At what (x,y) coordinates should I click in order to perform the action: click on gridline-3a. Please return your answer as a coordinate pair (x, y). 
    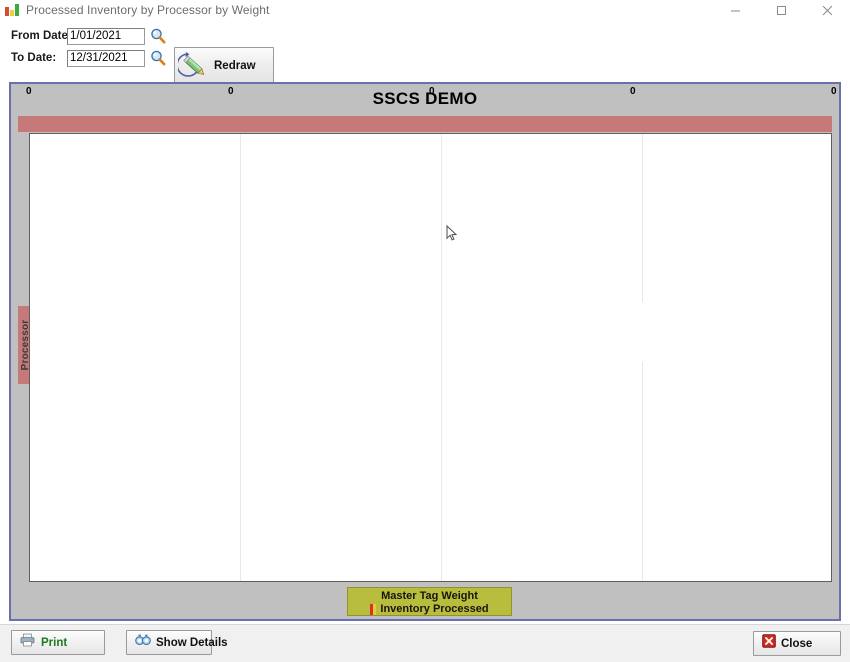
    Looking at the image, I should click on (642, 218).